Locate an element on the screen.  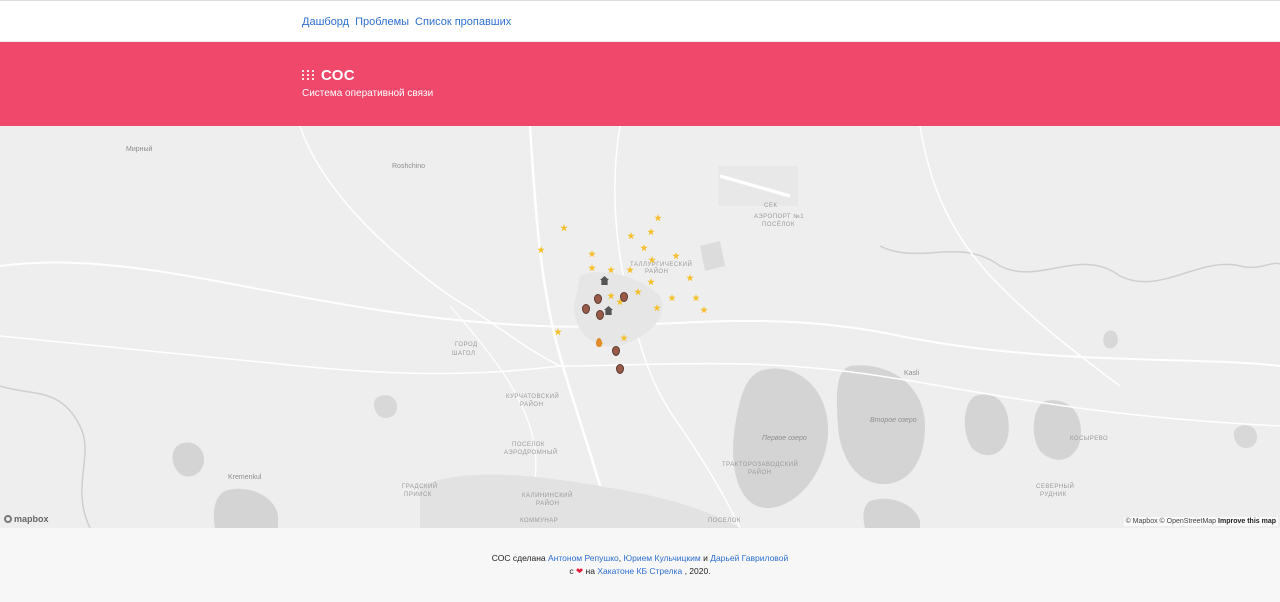
map-label-kasli: Kasli is located at coordinates (912, 373).